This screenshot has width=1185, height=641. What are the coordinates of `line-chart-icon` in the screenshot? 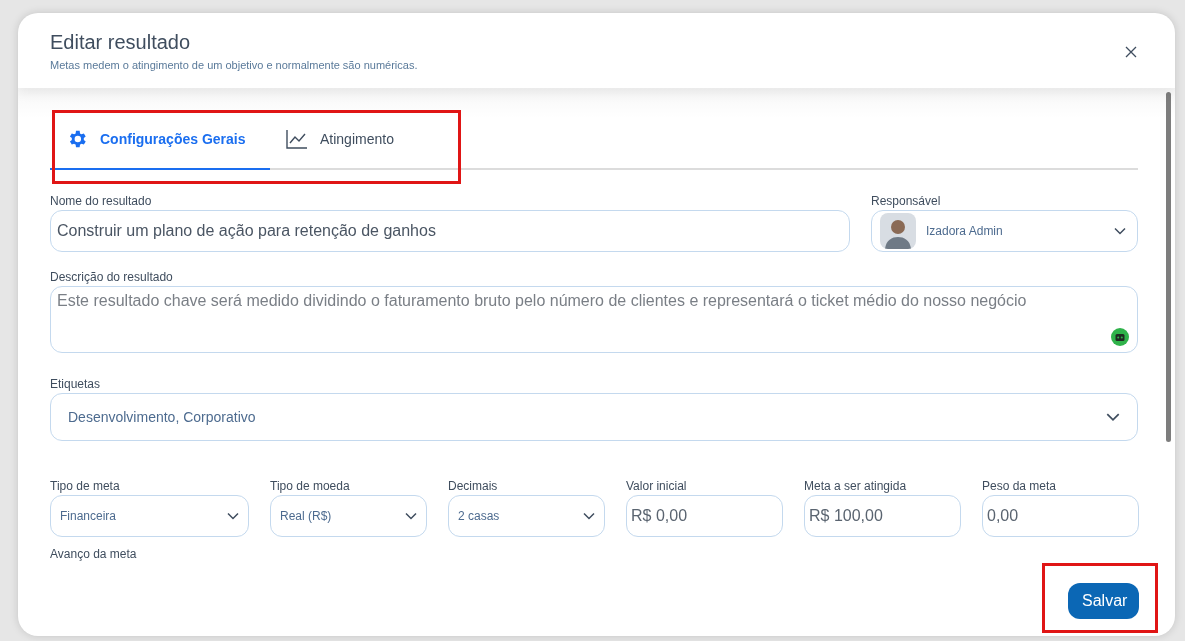 It's located at (297, 139).